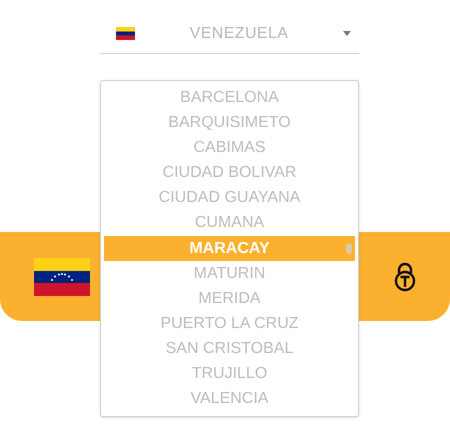 The height and width of the screenshot is (428, 450). I want to click on city-option: BARQUISIMETO, so click(229, 123).